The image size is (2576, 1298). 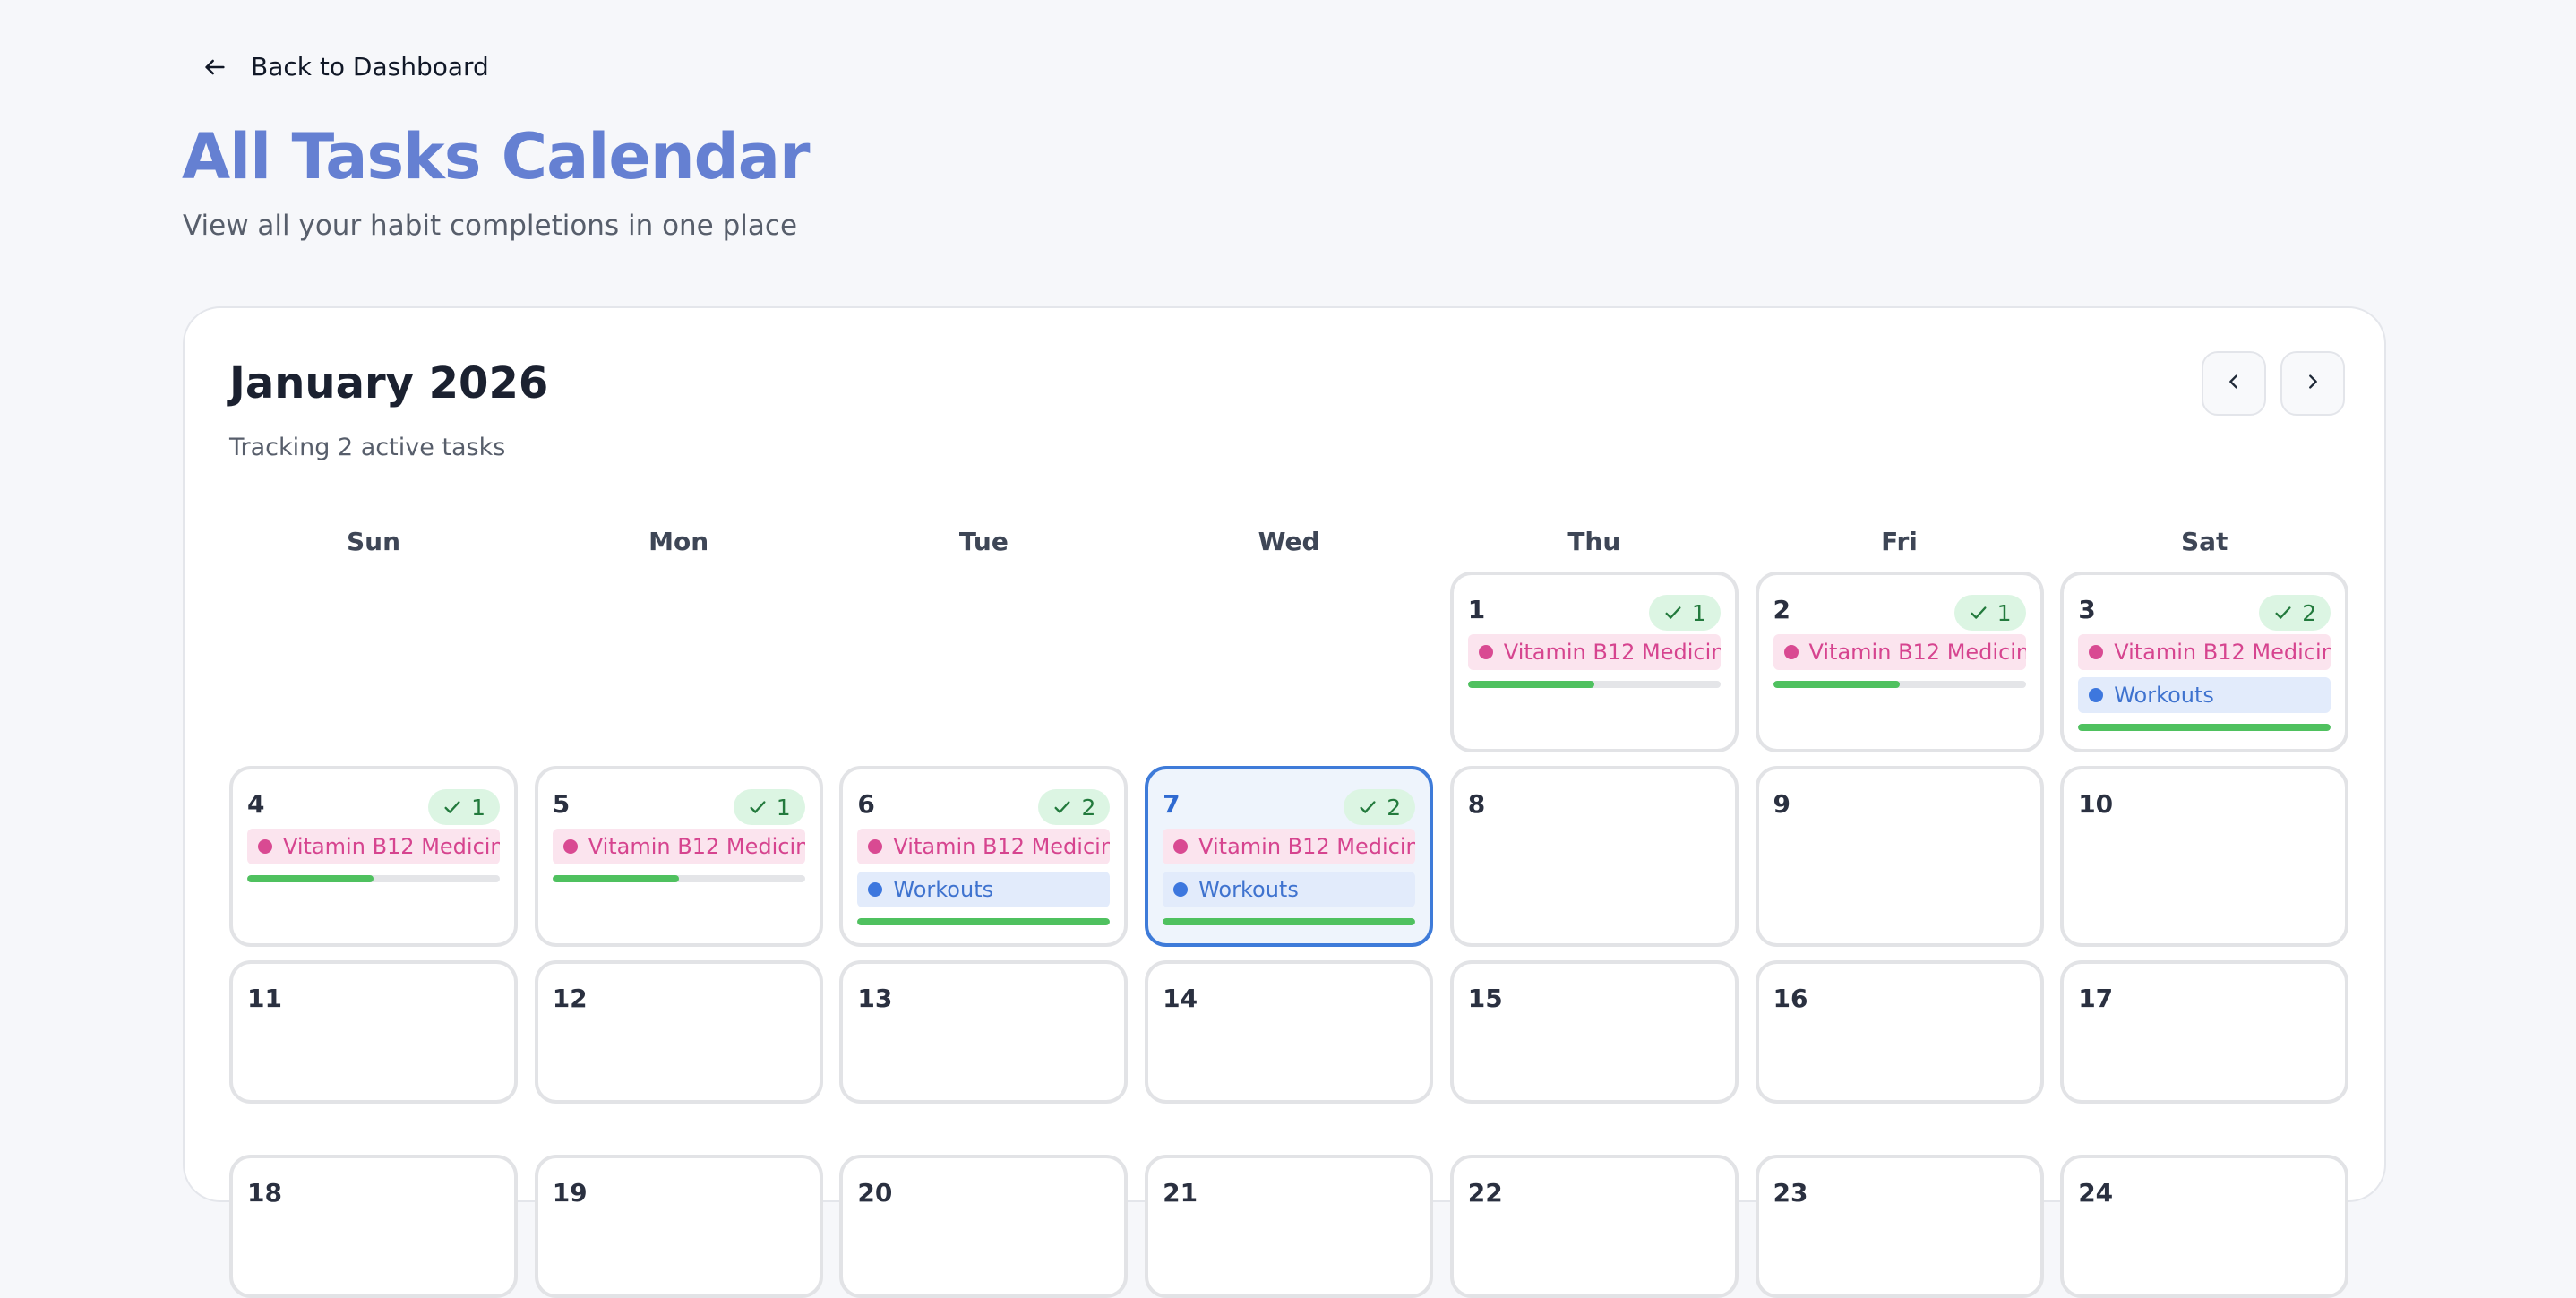 What do you see at coordinates (1594, 857) in the screenshot?
I see `day-cell-8: 8` at bounding box center [1594, 857].